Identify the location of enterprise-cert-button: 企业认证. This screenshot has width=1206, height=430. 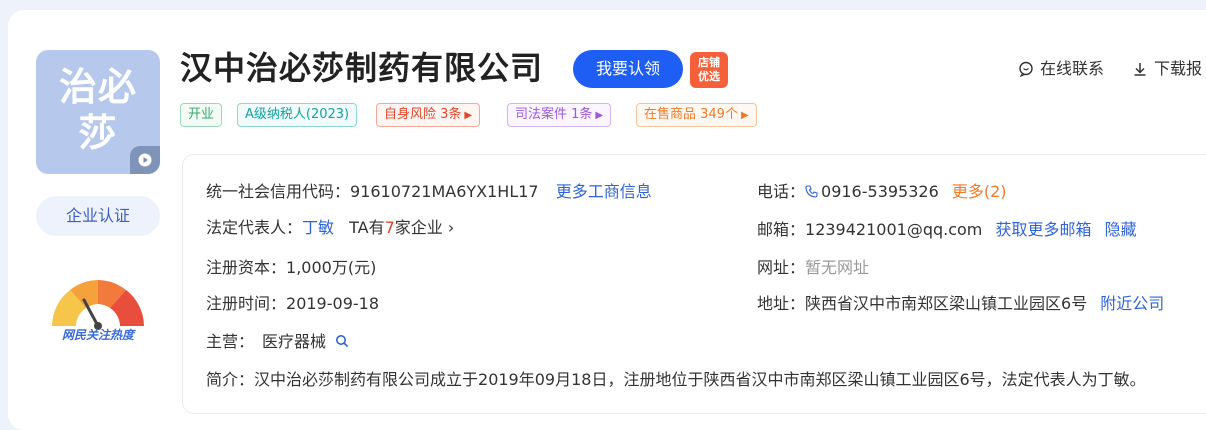
(98, 216).